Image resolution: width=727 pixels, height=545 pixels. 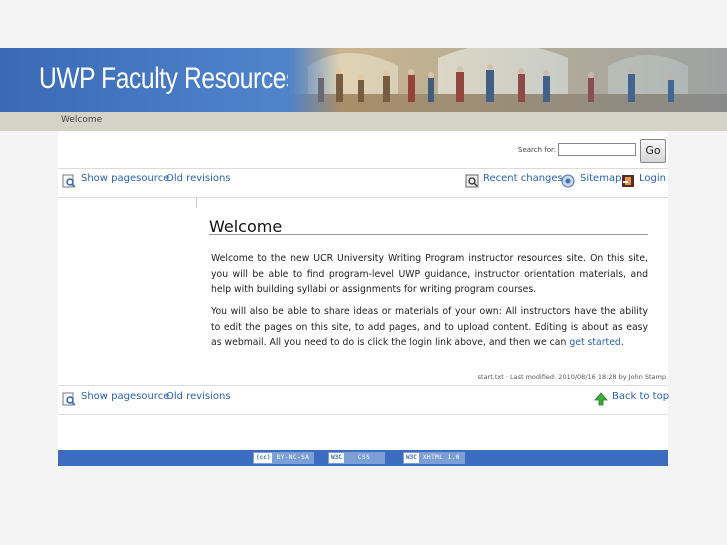 What do you see at coordinates (595, 342) in the screenshot?
I see `get-started-link: get started` at bounding box center [595, 342].